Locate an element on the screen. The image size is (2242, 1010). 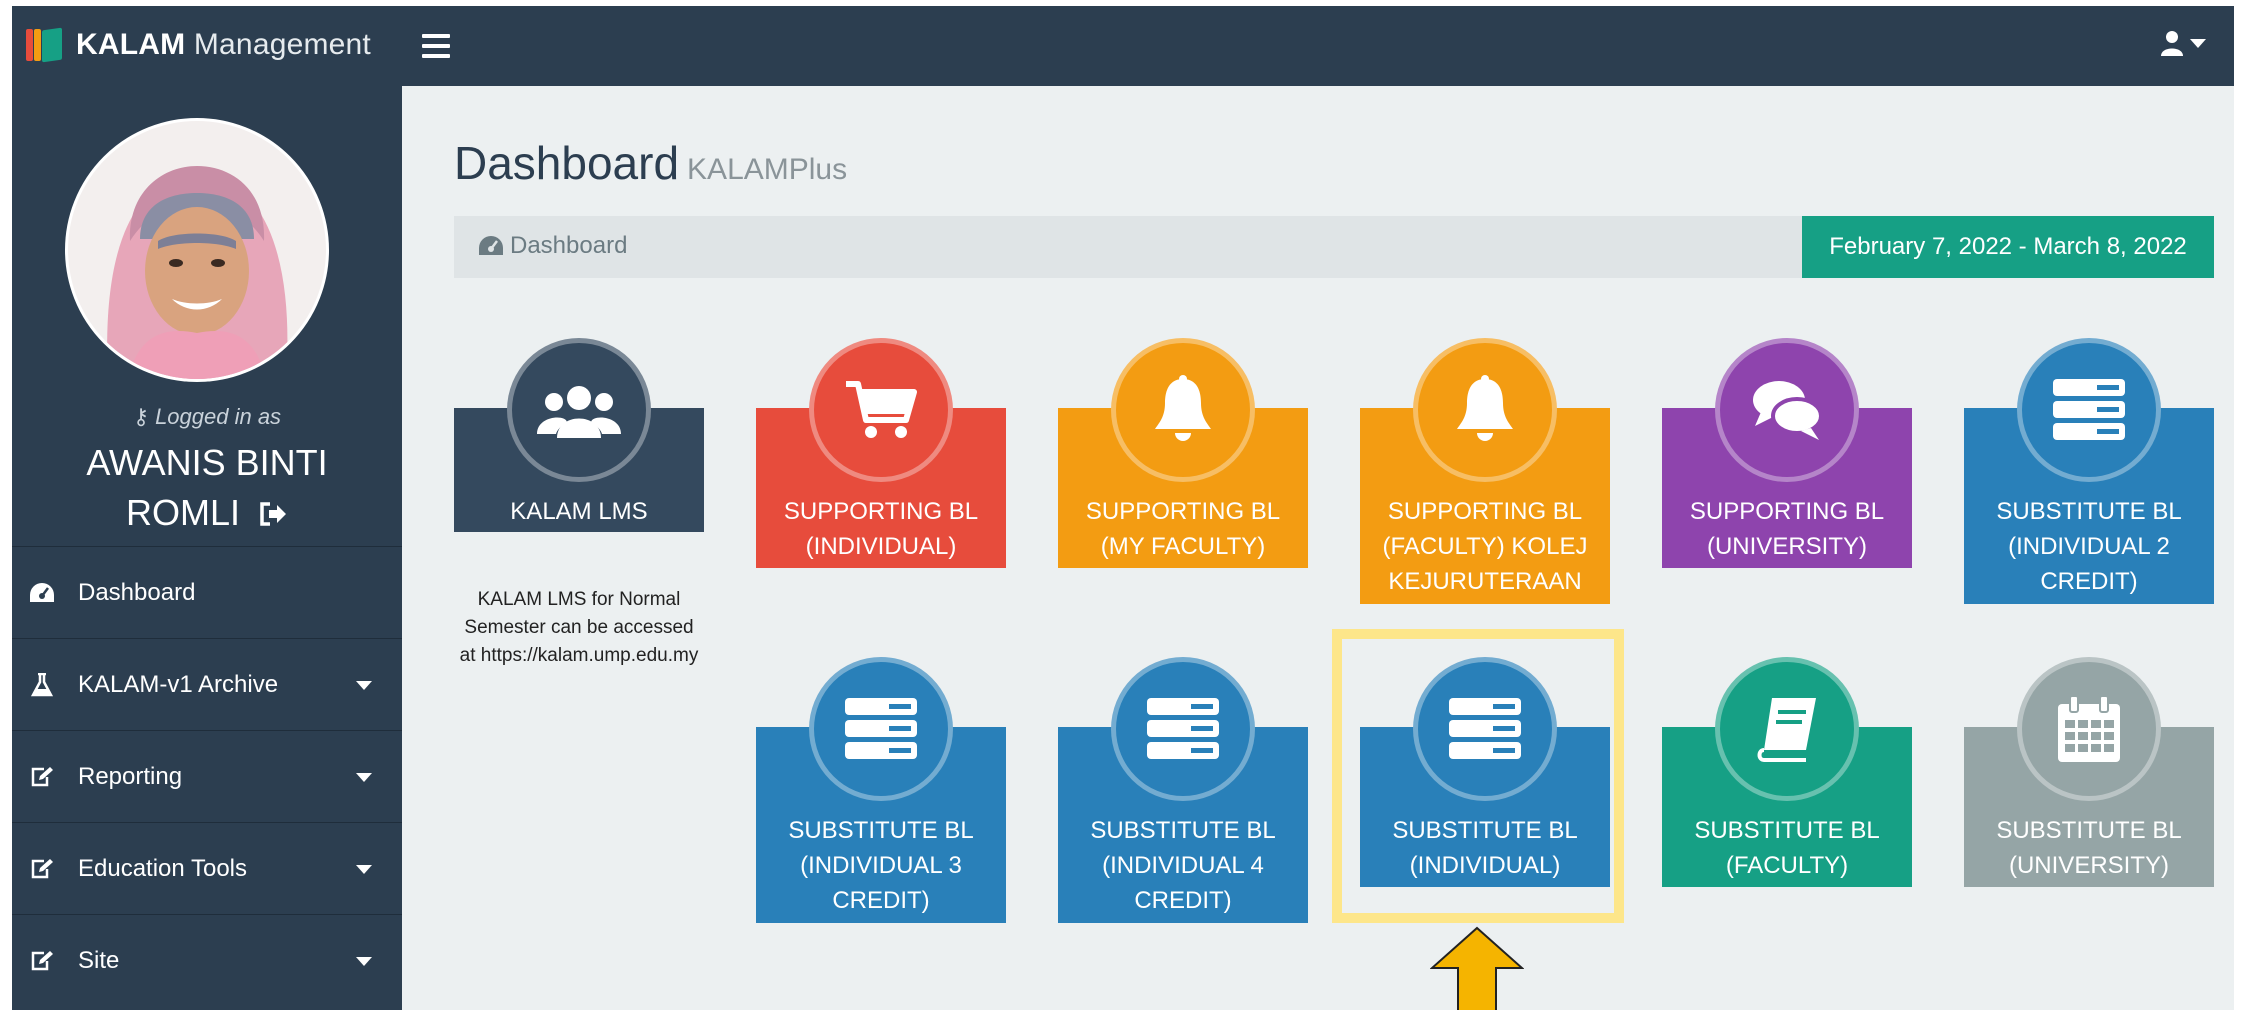
breadcrumb-label: Dashboard is located at coordinates (569, 245).